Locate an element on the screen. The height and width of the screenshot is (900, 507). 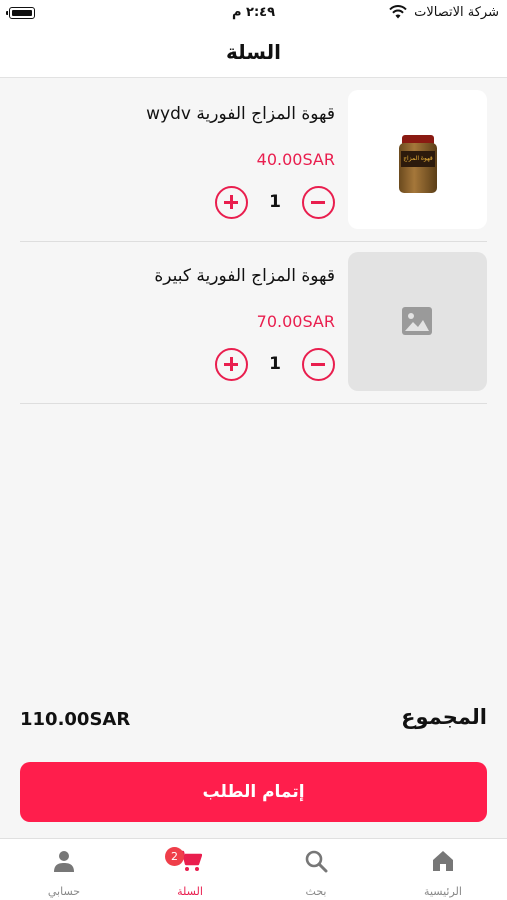
nav-search: بحث is located at coordinates (316, 872).